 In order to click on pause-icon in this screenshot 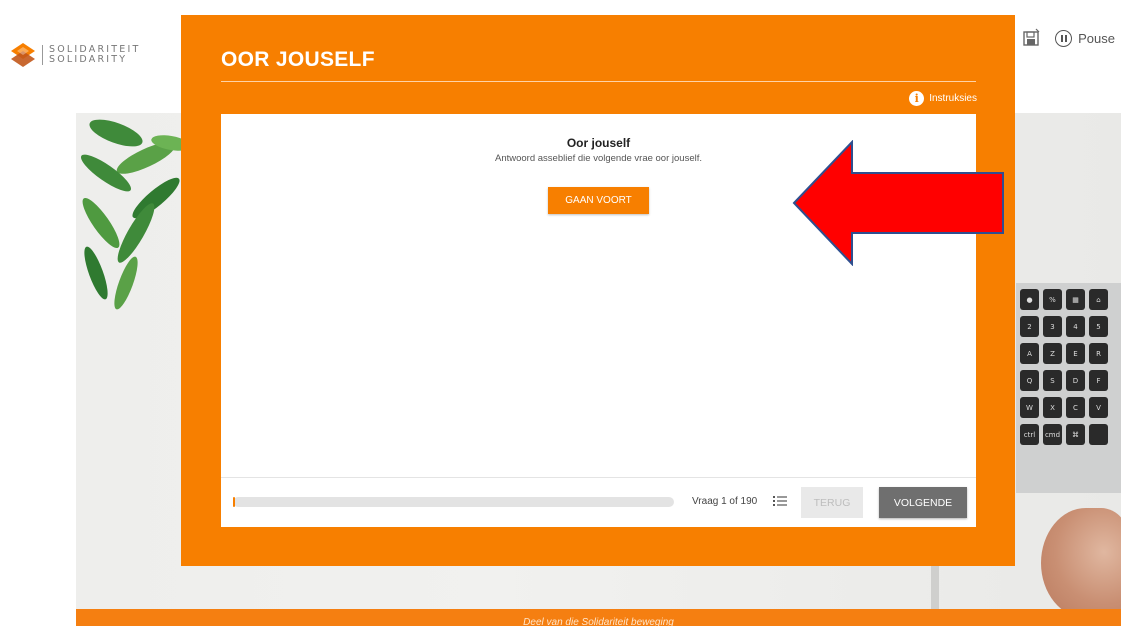, I will do `click(1064, 38)`.